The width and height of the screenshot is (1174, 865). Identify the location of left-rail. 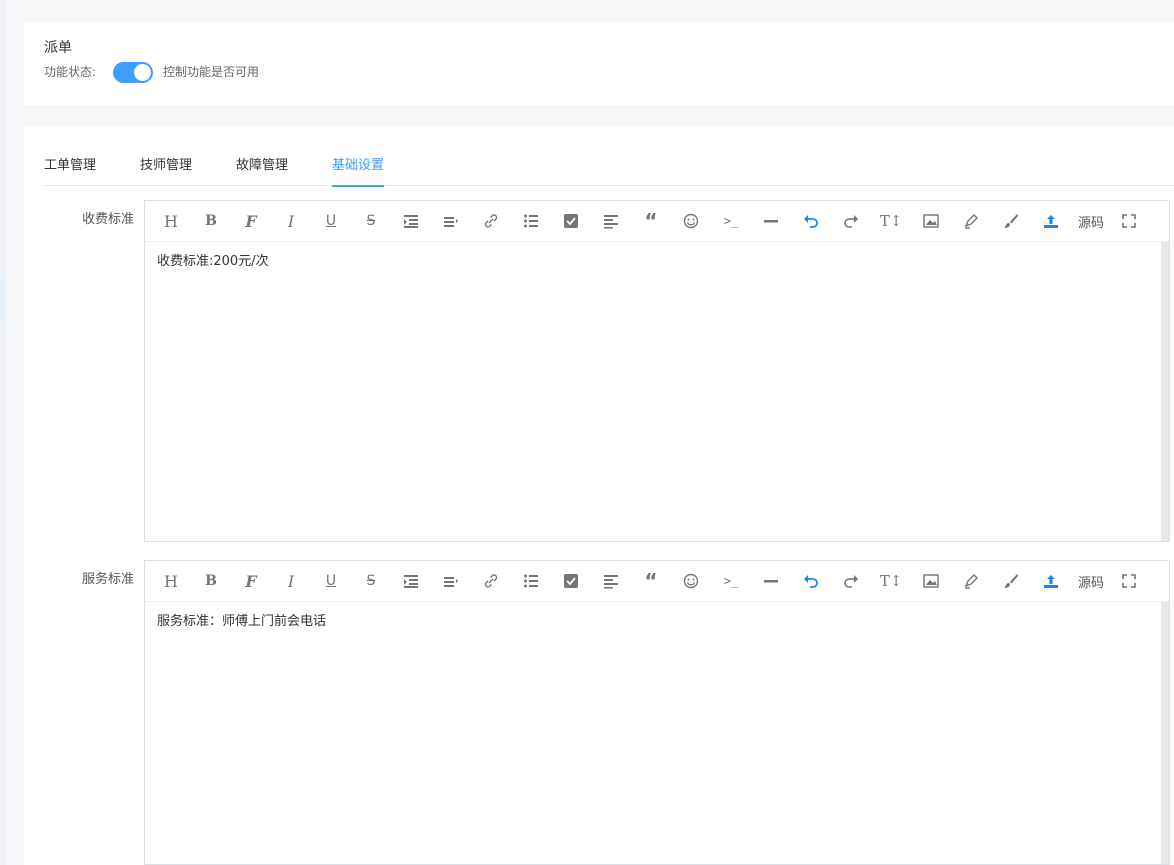
(3, 432).